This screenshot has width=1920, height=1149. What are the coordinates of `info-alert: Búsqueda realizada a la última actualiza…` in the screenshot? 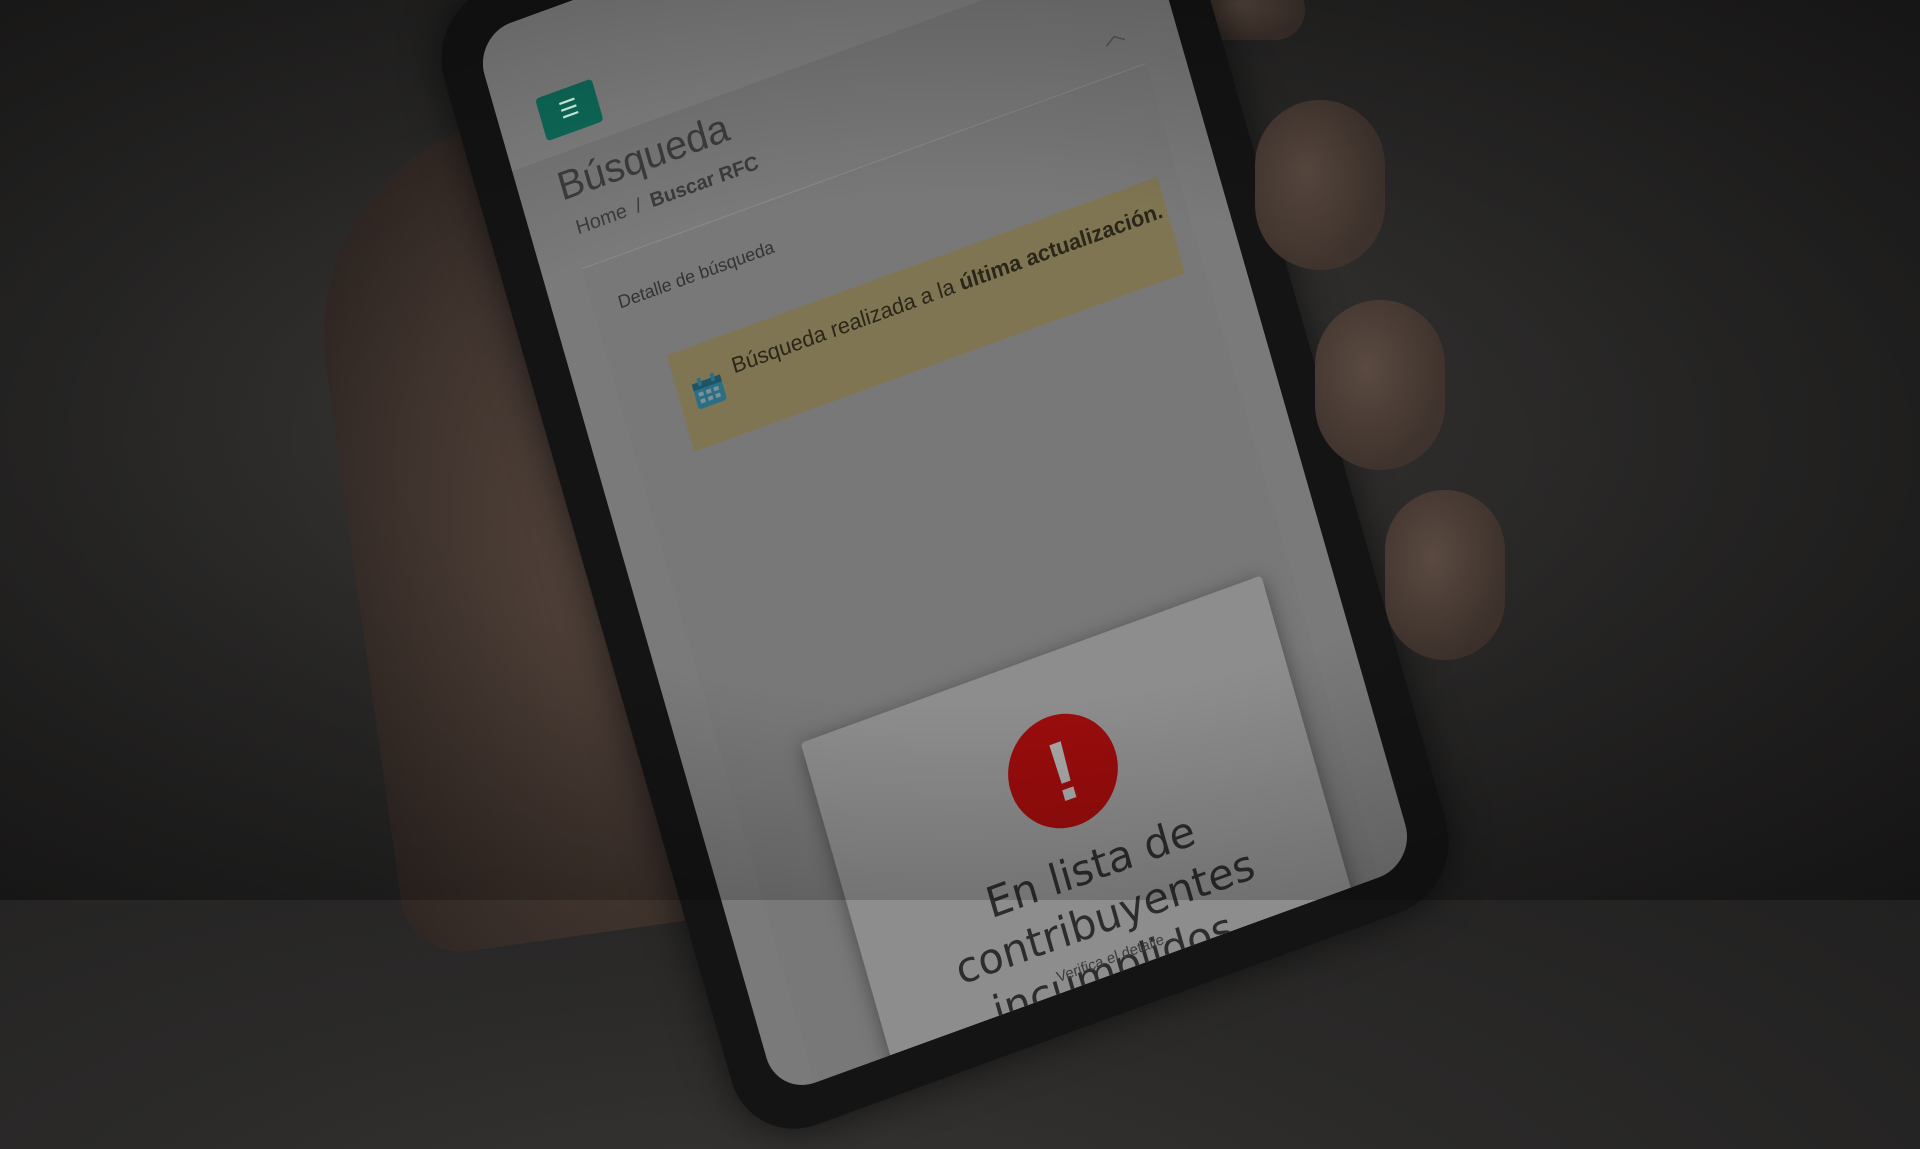 It's located at (925, 314).